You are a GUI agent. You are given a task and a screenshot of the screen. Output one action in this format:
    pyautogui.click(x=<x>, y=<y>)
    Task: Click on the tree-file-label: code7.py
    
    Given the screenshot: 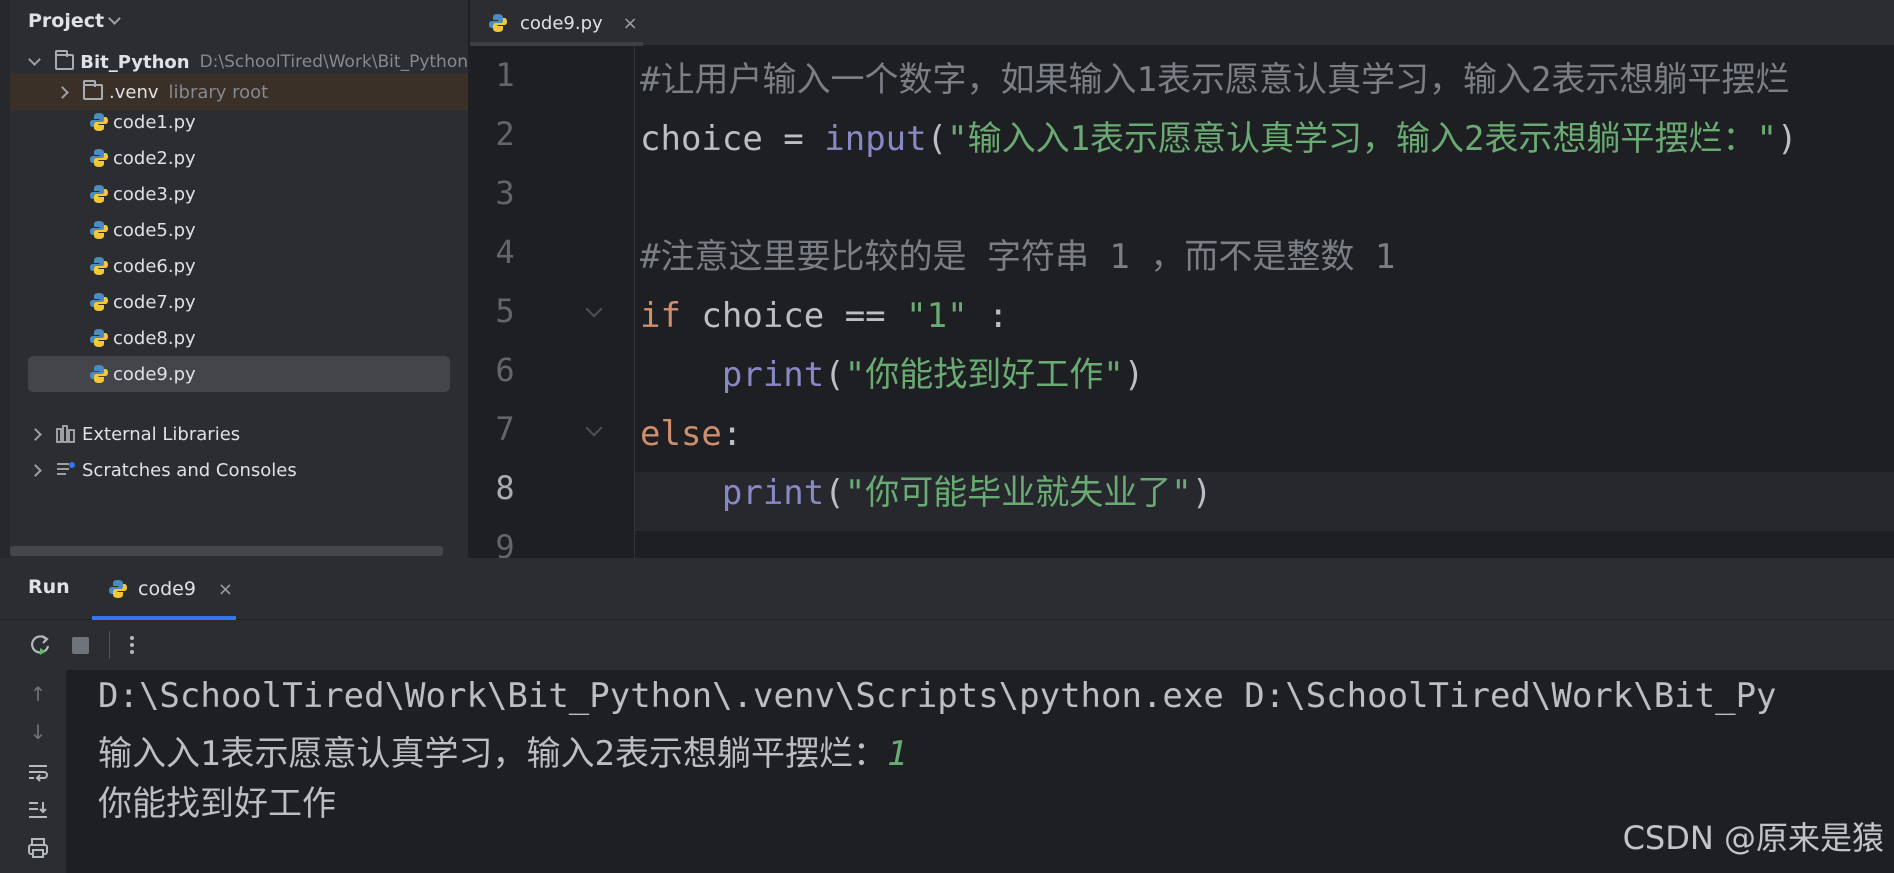 What is the action you would take?
    pyautogui.click(x=154, y=302)
    